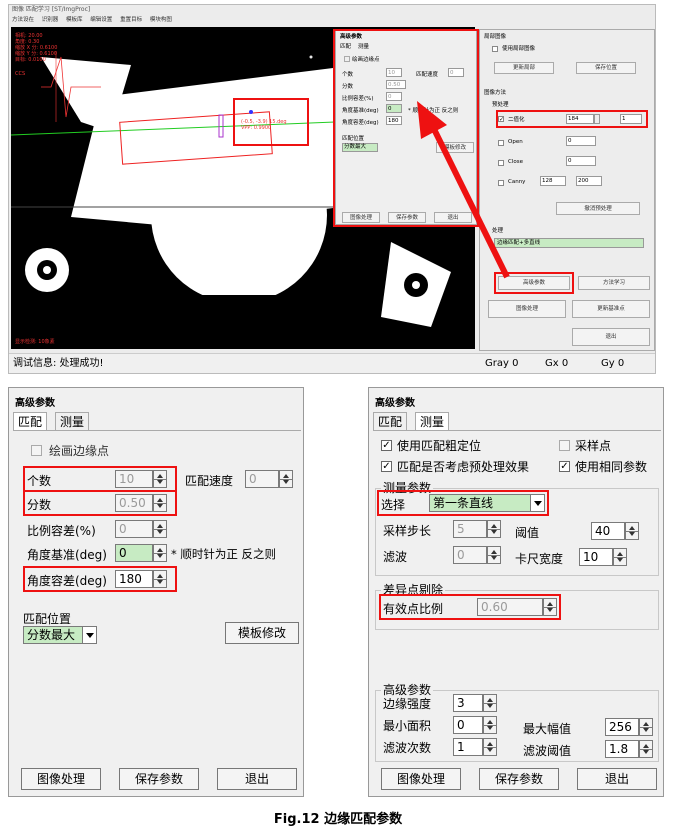 This screenshot has width=676, height=832. Describe the element at coordinates (557, 363) in the screenshot. I see `status-gx: Gx 0` at that location.